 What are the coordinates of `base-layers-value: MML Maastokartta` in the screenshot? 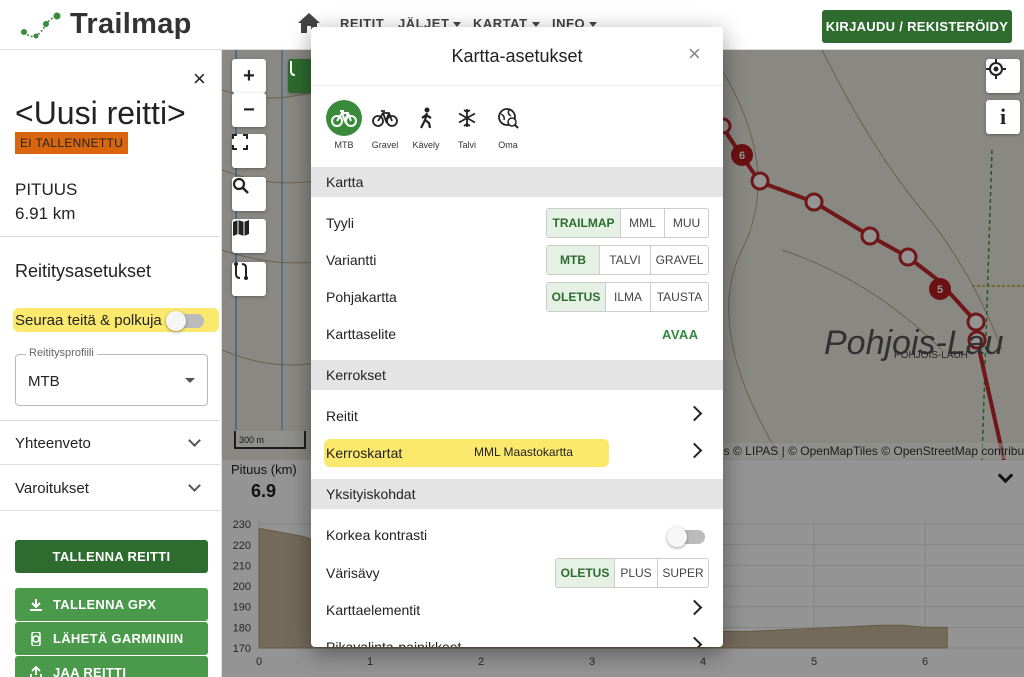 It's located at (523, 452).